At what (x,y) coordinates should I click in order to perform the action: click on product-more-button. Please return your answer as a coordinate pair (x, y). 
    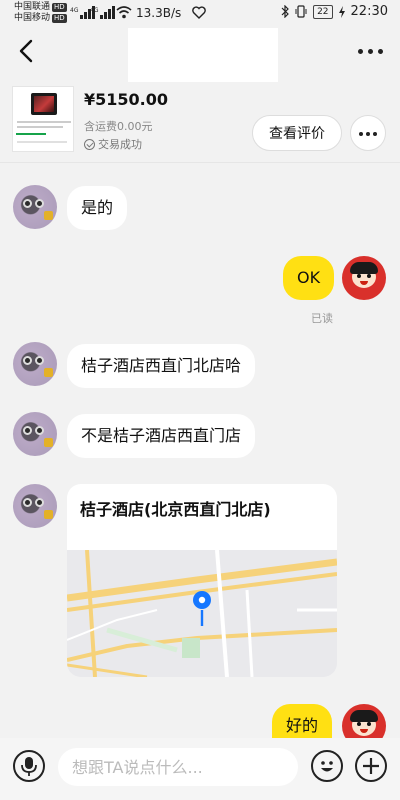
    Looking at the image, I should click on (368, 133).